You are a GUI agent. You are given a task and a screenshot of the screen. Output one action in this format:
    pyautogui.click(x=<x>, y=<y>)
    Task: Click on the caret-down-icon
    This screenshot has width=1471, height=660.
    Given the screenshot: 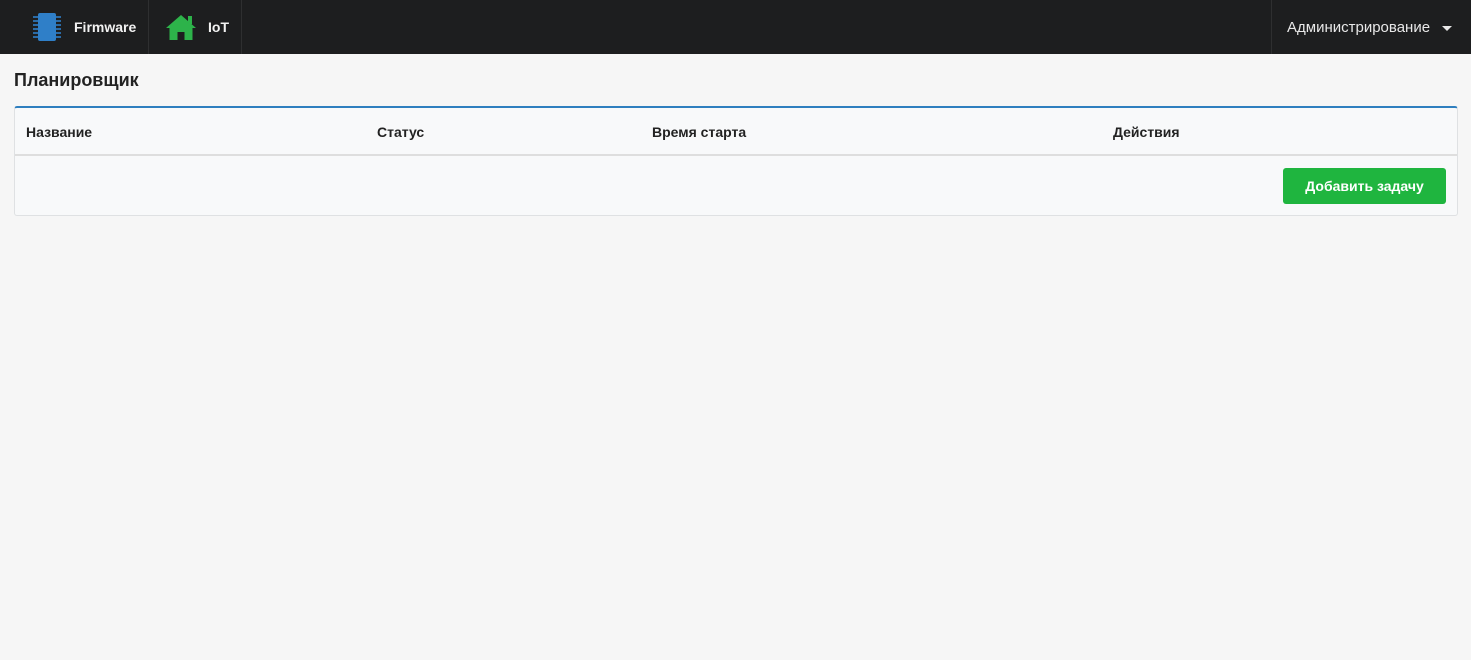 What is the action you would take?
    pyautogui.click(x=1447, y=28)
    